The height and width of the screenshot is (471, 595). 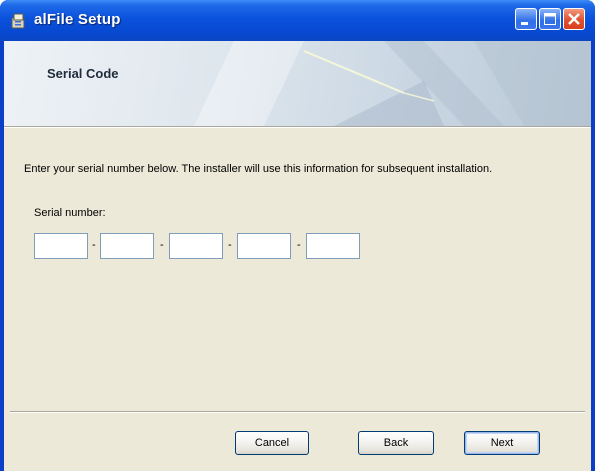 I want to click on window-title: alFile Setup, so click(x=77, y=19).